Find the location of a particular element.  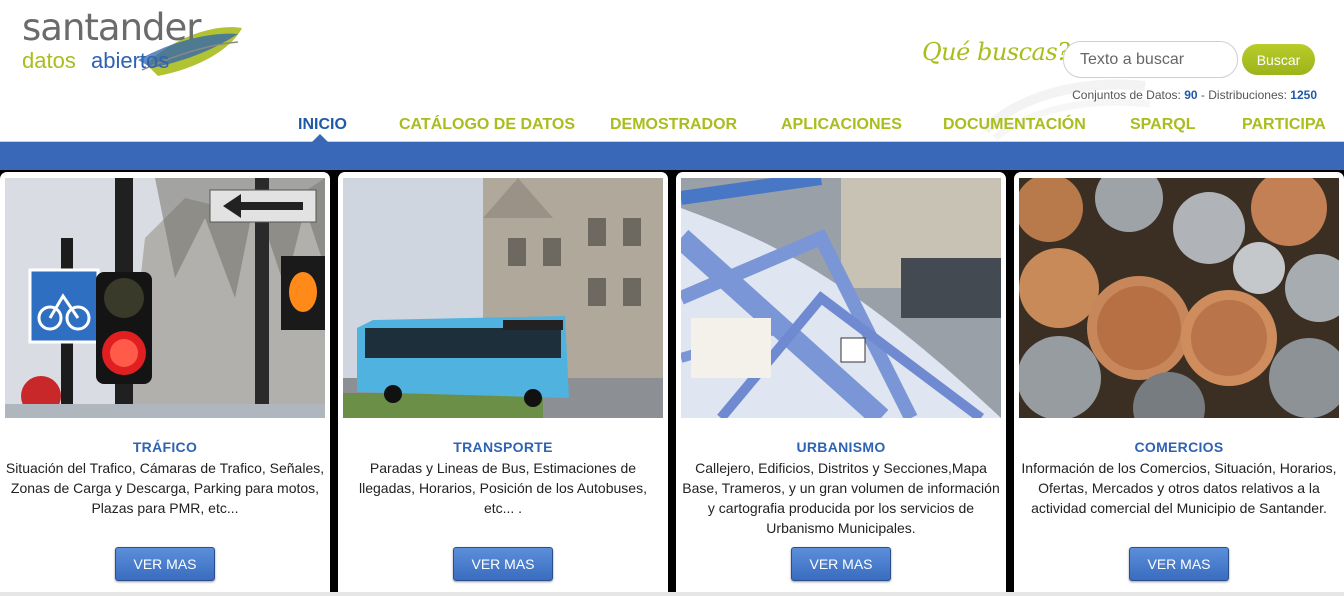

nav-documentacion: DOCUMENTACIÓN is located at coordinates (1014, 125).